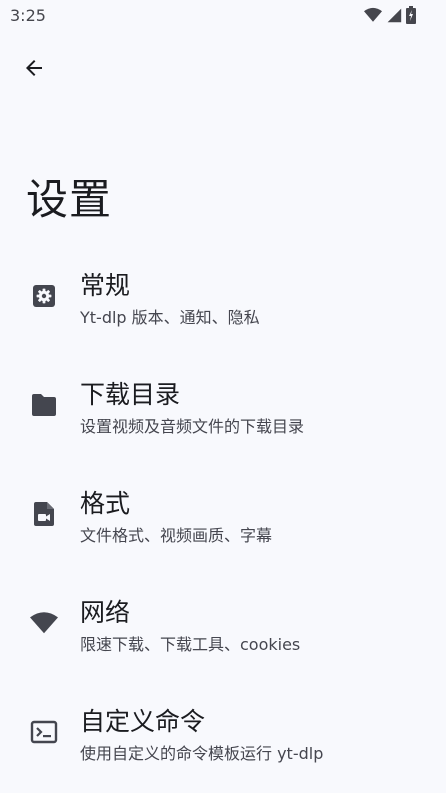  I want to click on settings-item-download-directory: 下载目录 设置视频及音频文件的下载目录, so click(223, 405).